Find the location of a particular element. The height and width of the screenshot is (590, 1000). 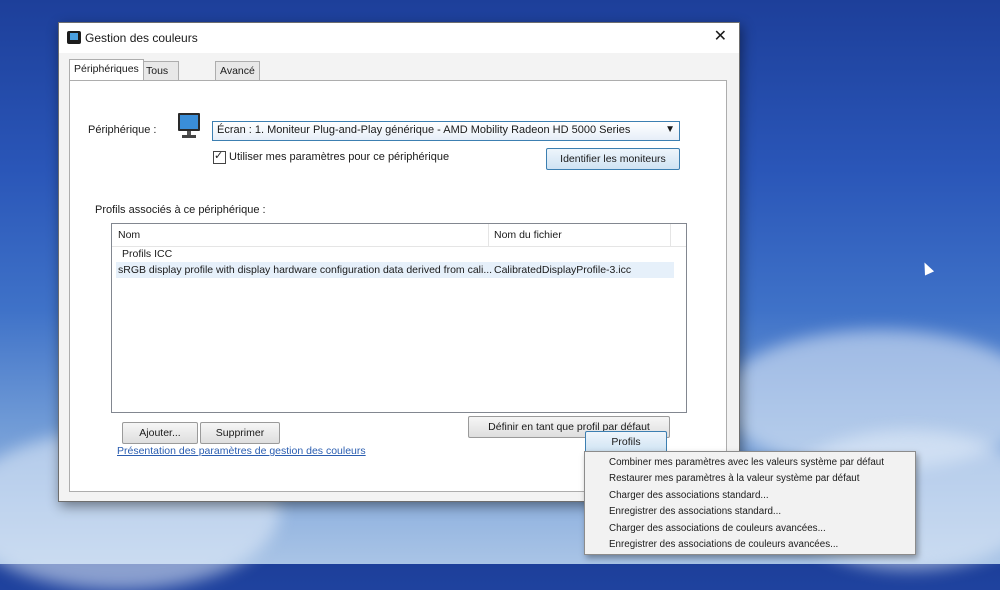

monitor-icon is located at coordinates (189, 125).